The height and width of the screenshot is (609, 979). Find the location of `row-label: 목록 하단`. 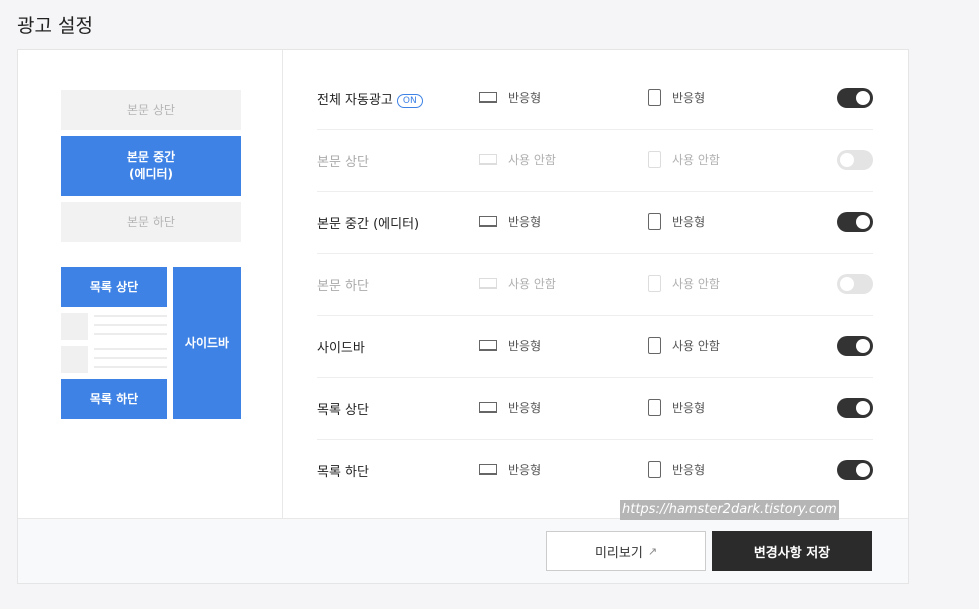

row-label: 목록 하단 is located at coordinates (343, 472).